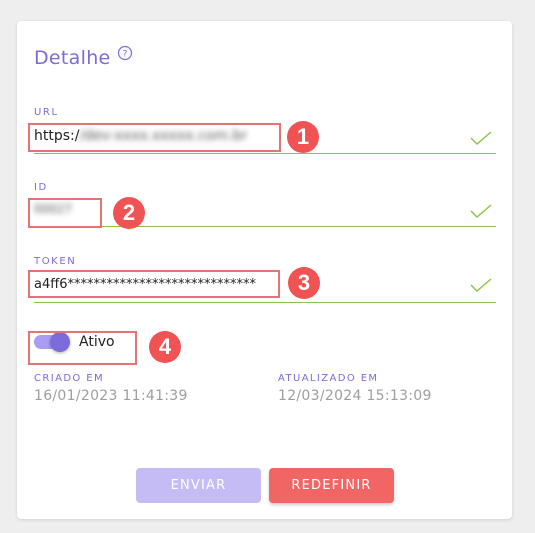  Describe the element at coordinates (328, 378) in the screenshot. I see `updated-label: ATUALIZADO EM` at that location.